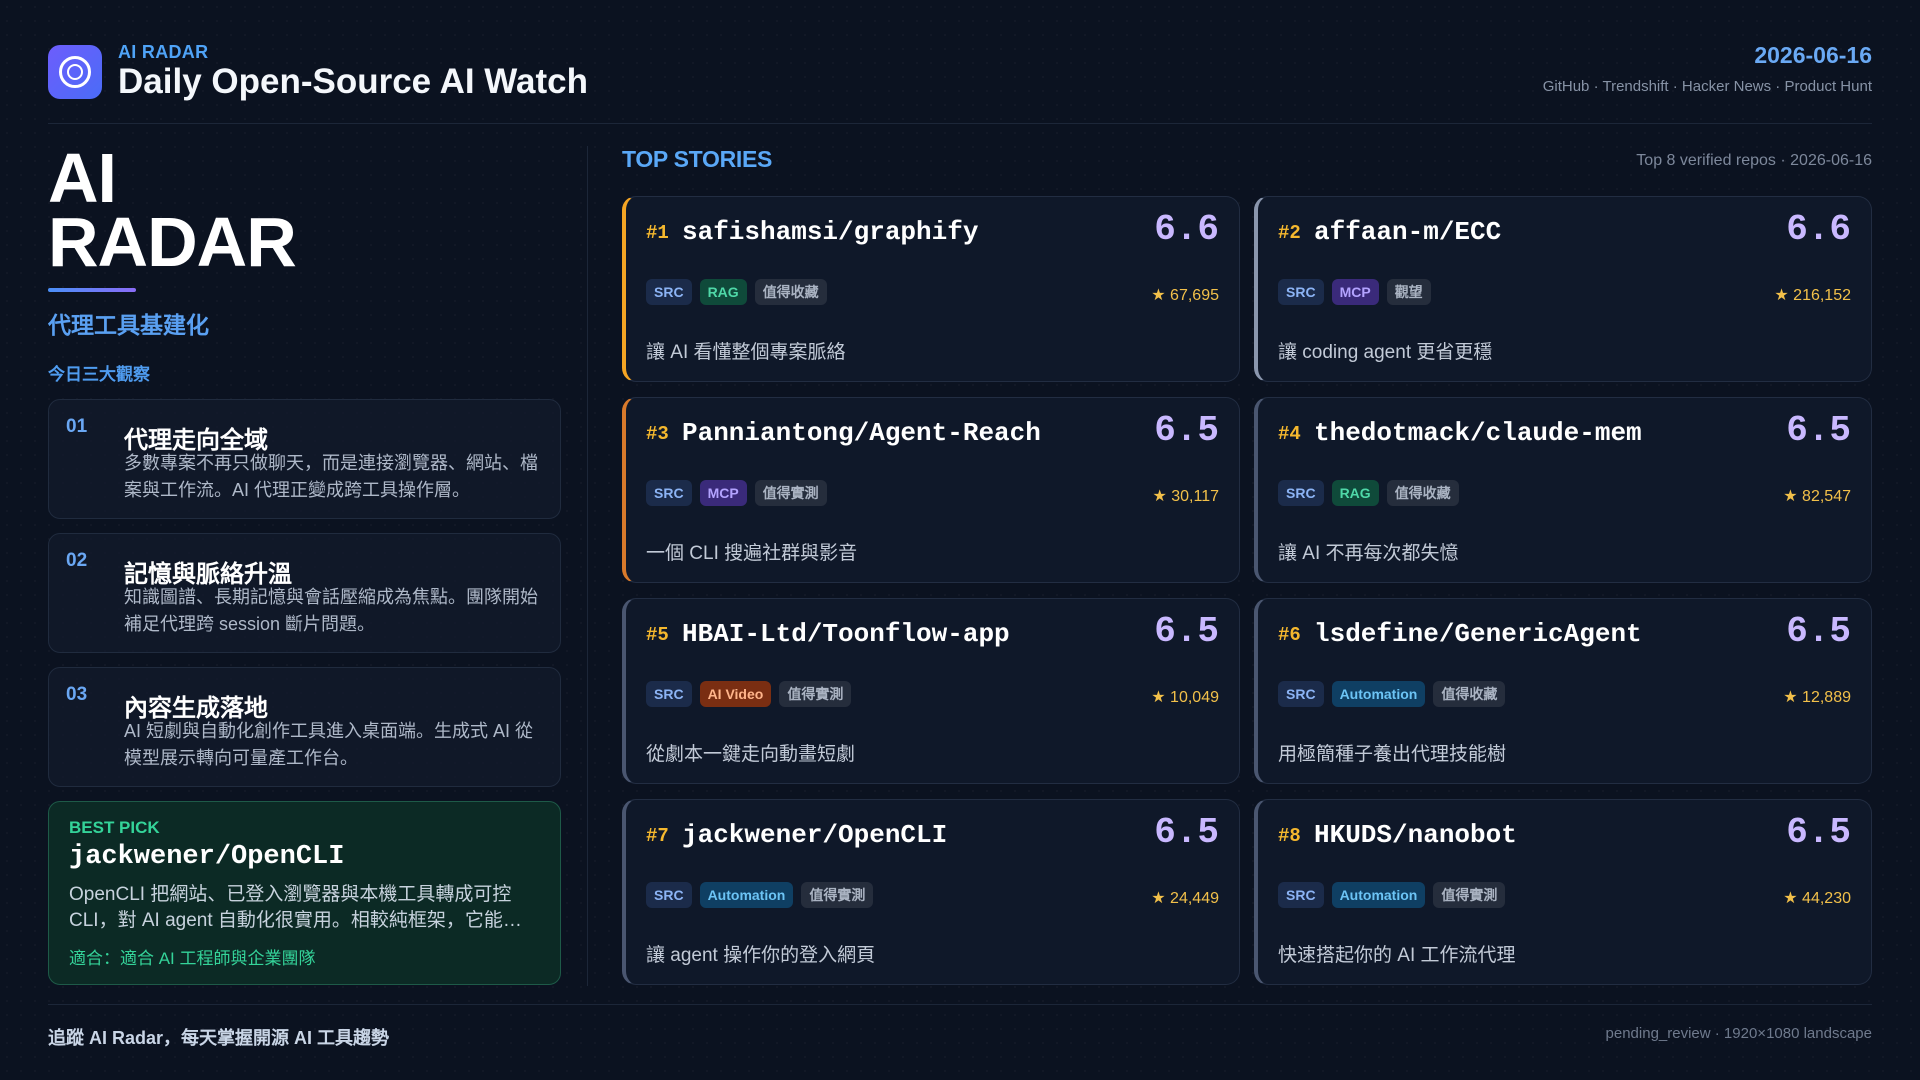 This screenshot has height=1080, width=1920. Describe the element at coordinates (1813, 55) in the screenshot. I see `report-date: 2026-06-16` at that location.